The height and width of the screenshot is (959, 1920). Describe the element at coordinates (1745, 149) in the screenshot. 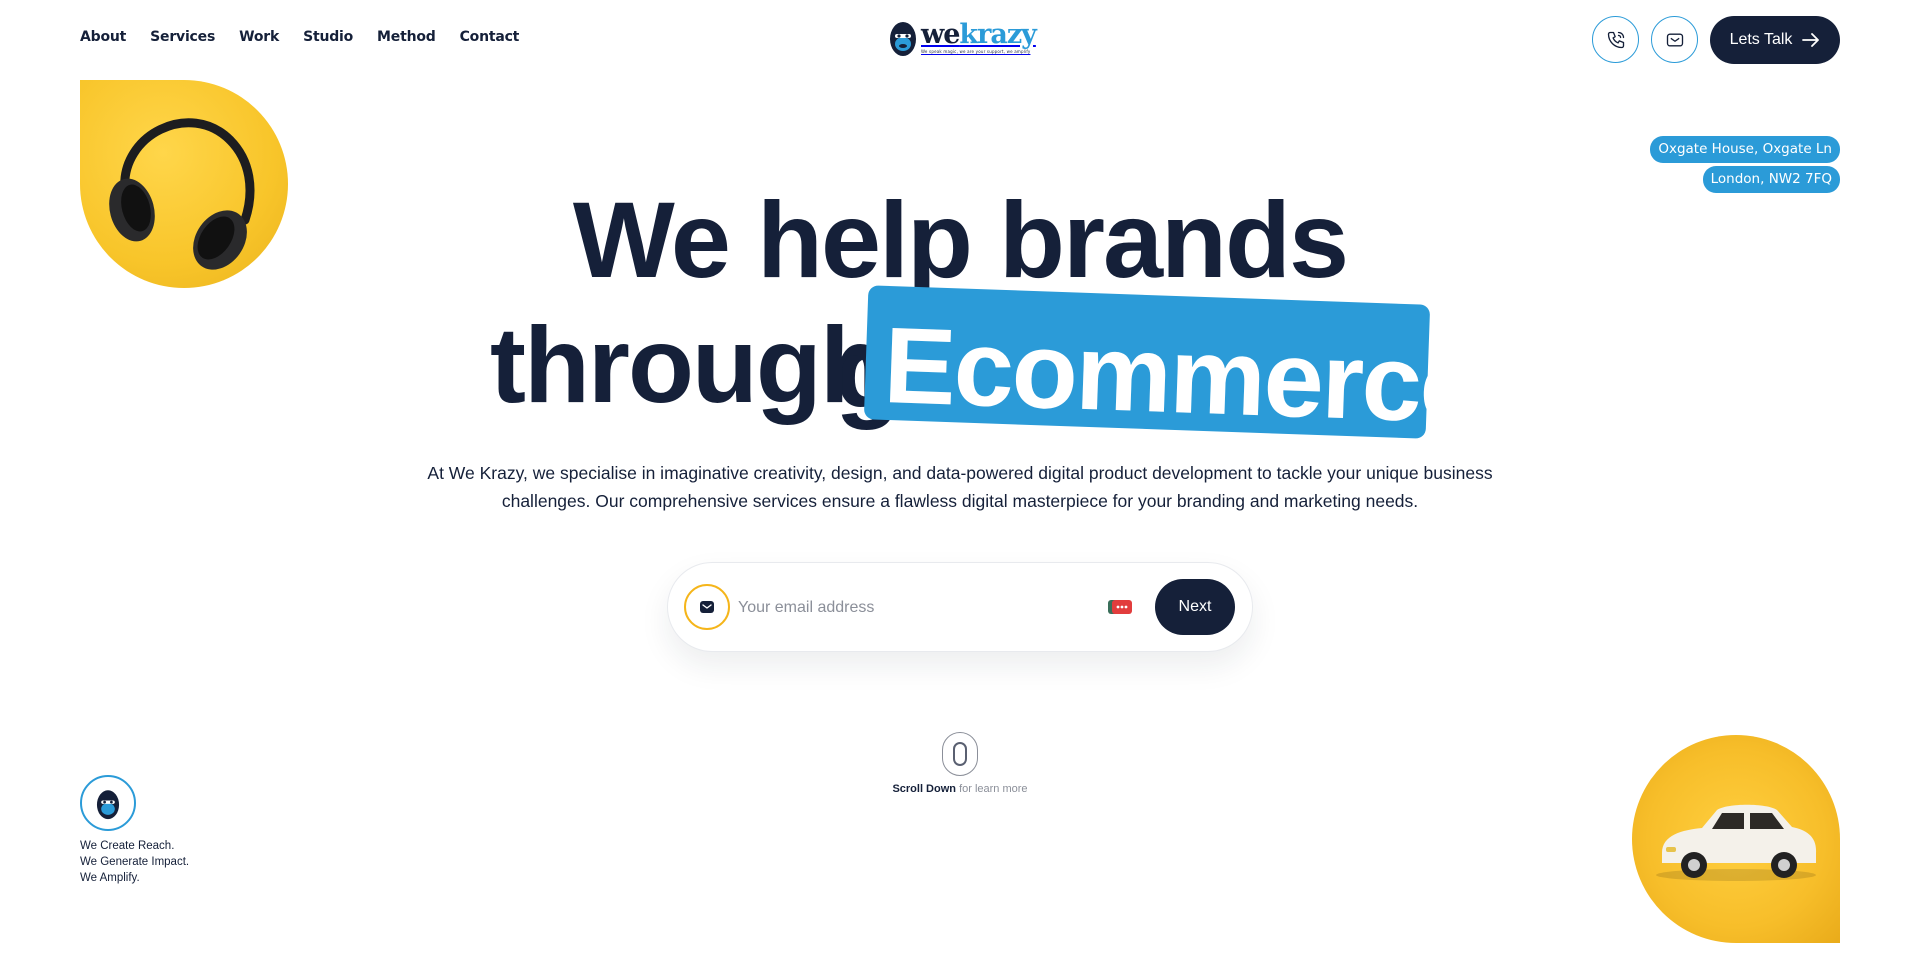

I see `address-line-1: Oxgate House, Oxgate Ln` at that location.